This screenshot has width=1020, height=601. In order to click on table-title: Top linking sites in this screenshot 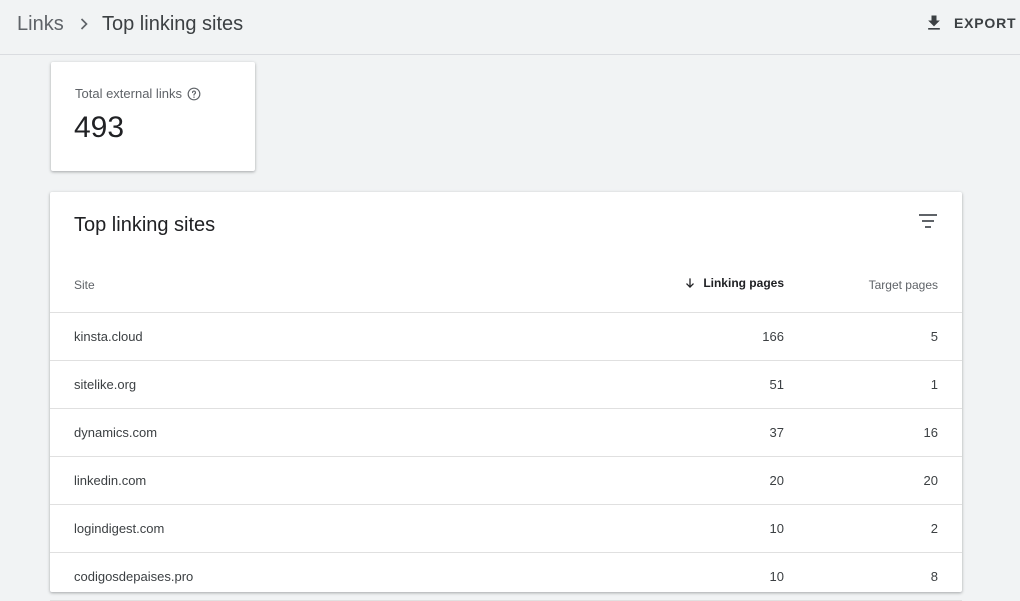, I will do `click(145, 225)`.